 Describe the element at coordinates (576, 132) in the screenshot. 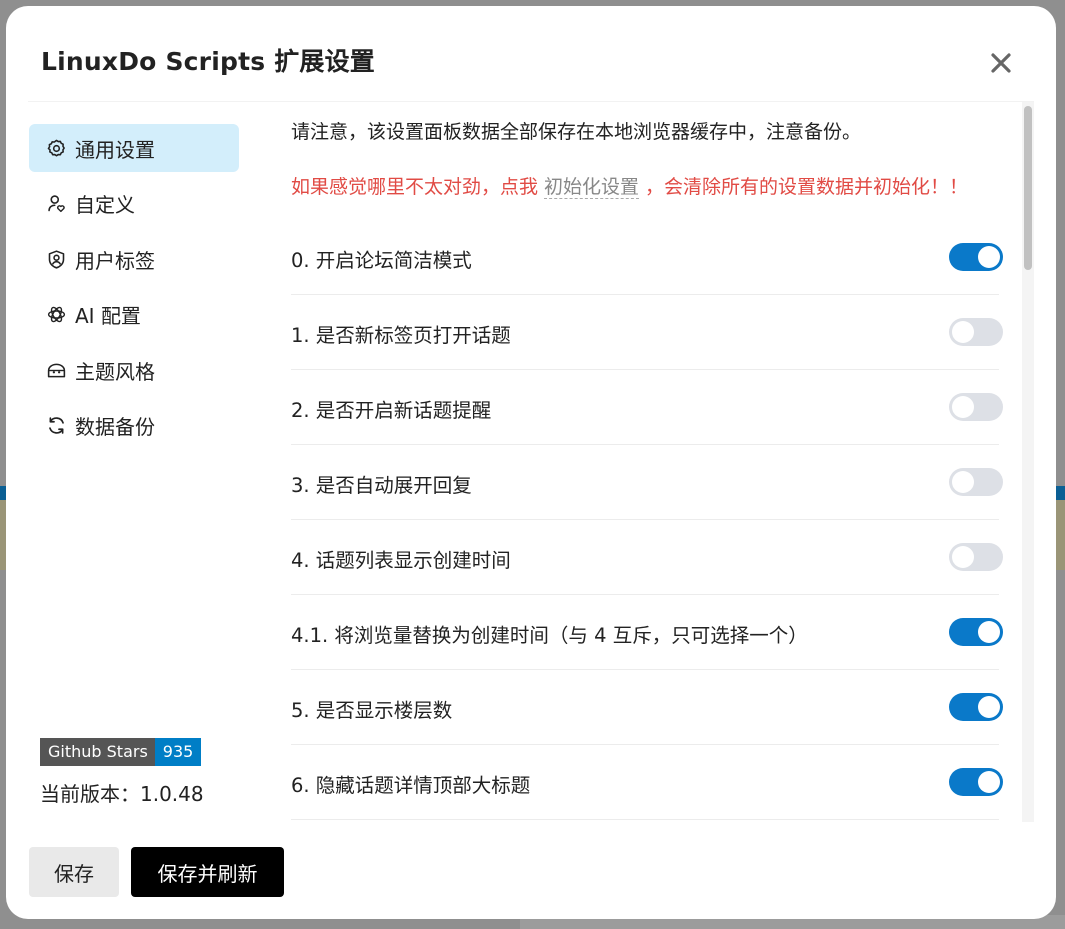

I see `storage-notice: 请注意，该设置面板数据全部保存在本地浏览器缓存中，注意备份。` at that location.